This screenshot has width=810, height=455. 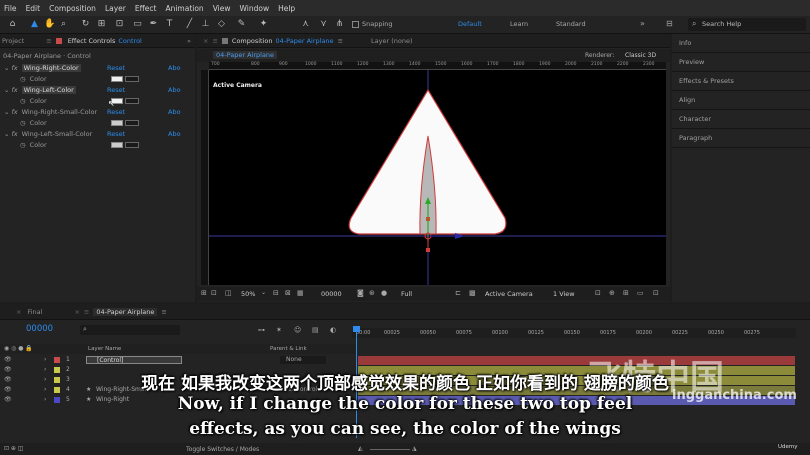 What do you see at coordinates (174, 112) in the screenshot?
I see `about-button: Abo` at bounding box center [174, 112].